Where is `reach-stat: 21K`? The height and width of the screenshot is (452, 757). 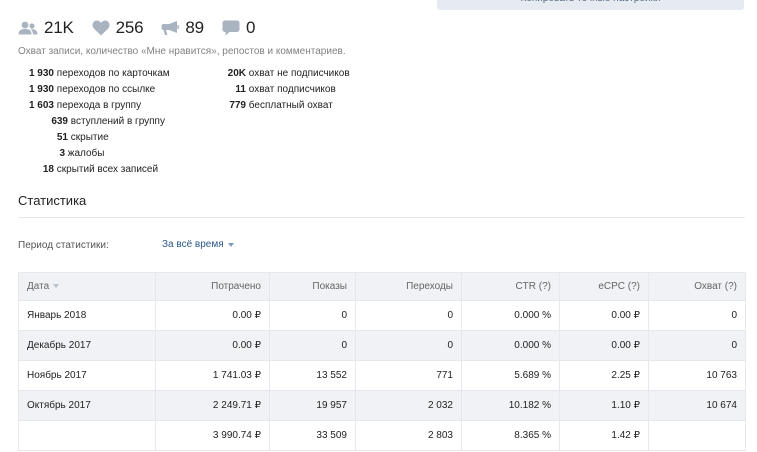
reach-stat: 21K is located at coordinates (46, 28).